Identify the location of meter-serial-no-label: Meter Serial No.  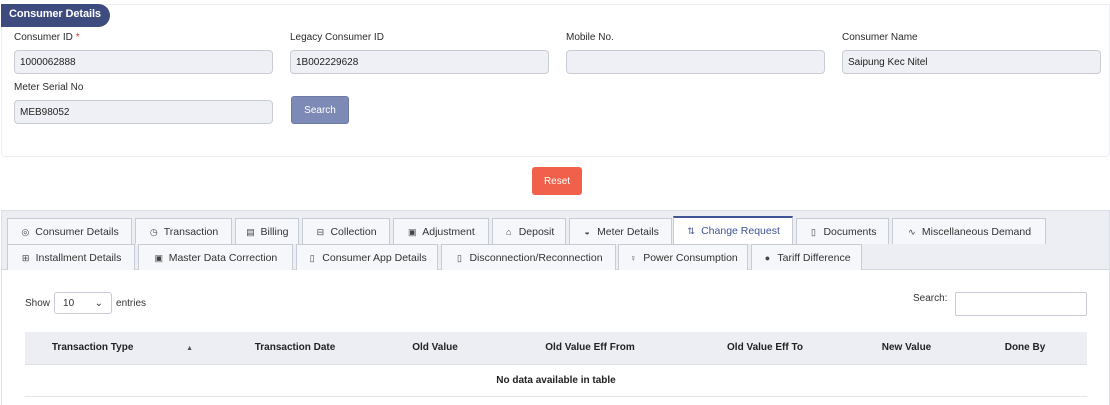
(49, 87).